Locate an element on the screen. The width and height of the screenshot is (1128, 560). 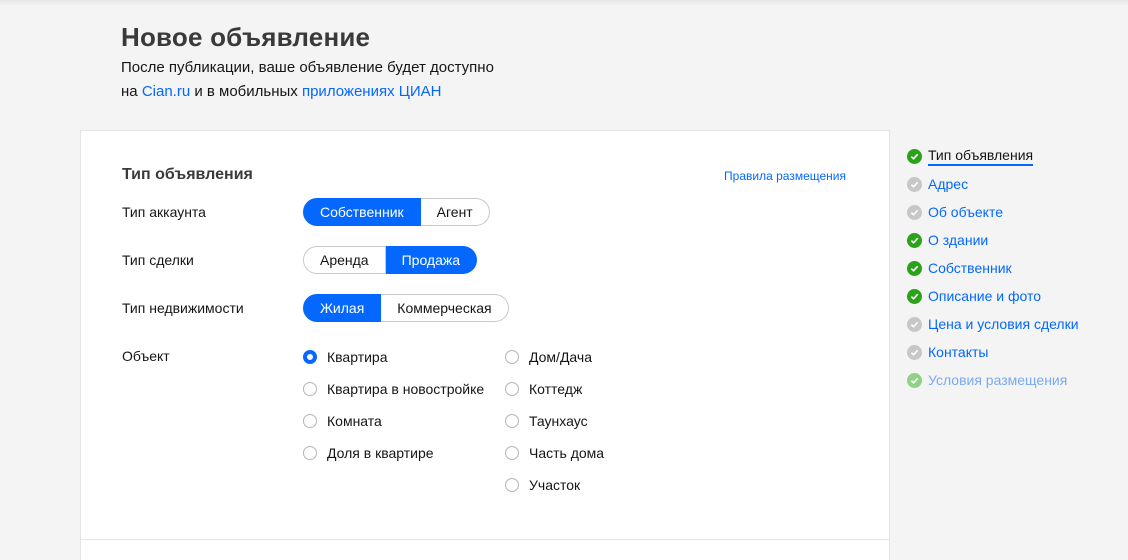
property-type-residential-button: Жилая is located at coordinates (342, 308).